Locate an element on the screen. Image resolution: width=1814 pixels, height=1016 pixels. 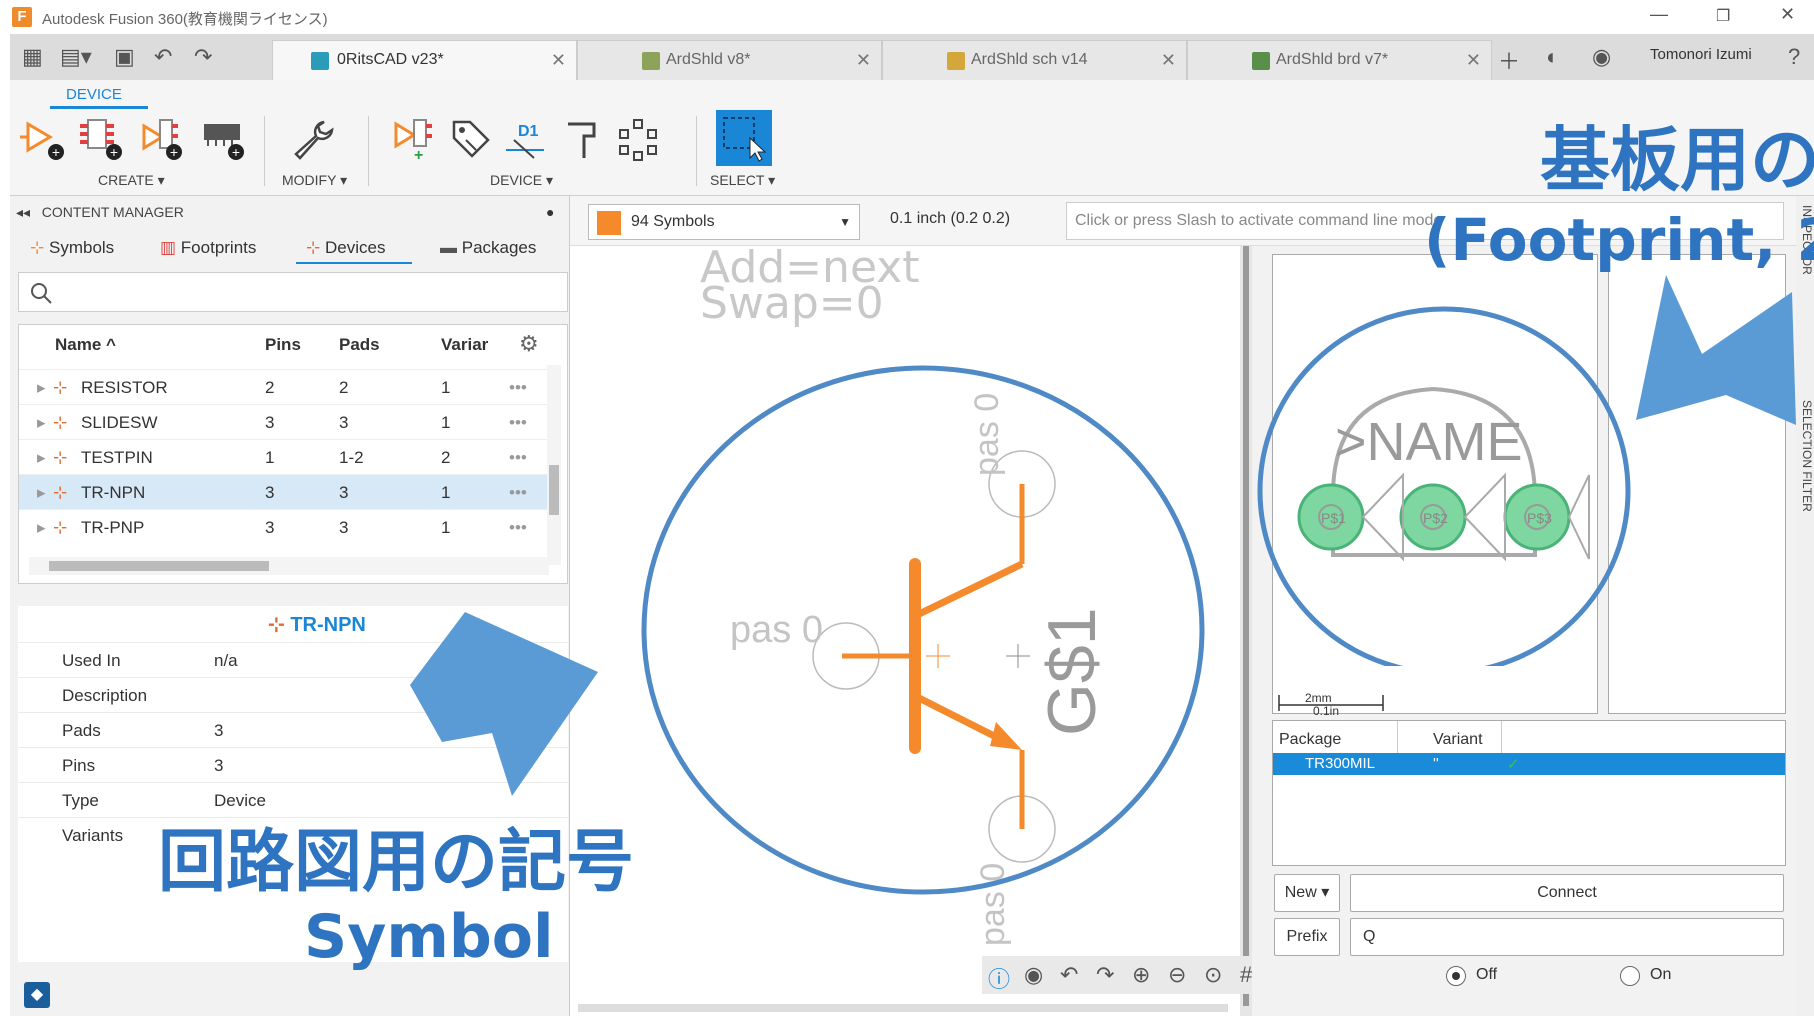
tab-footprints: ▥ Footprints is located at coordinates (208, 248).